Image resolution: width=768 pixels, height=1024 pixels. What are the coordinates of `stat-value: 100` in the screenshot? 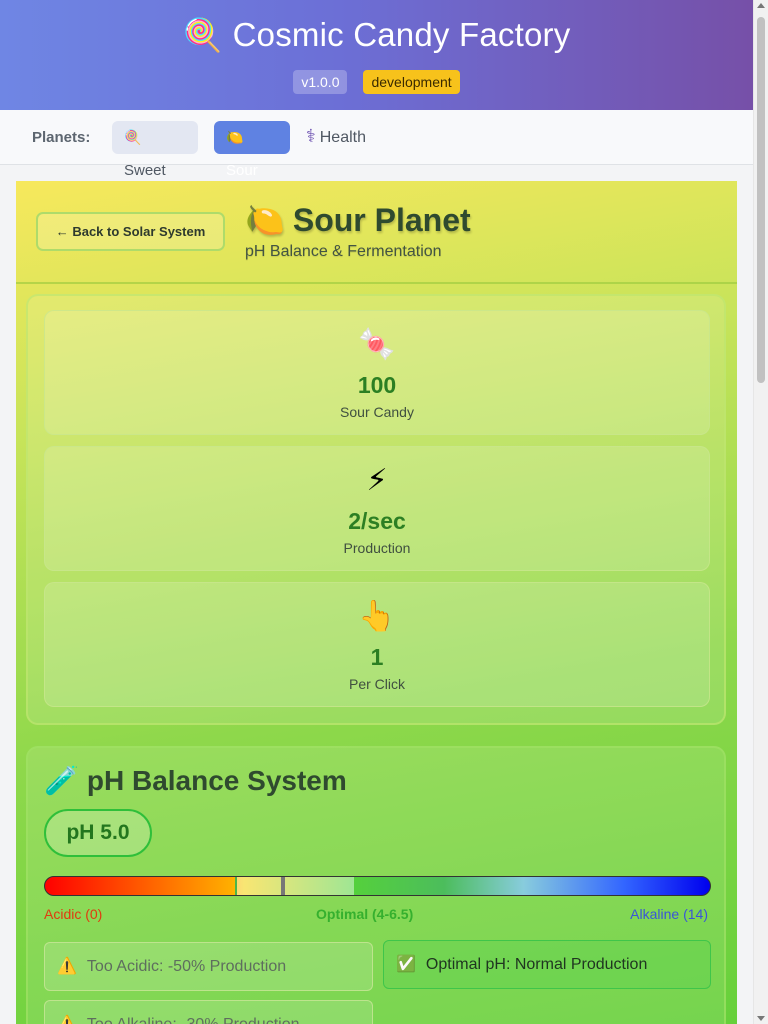 It's located at (377, 385).